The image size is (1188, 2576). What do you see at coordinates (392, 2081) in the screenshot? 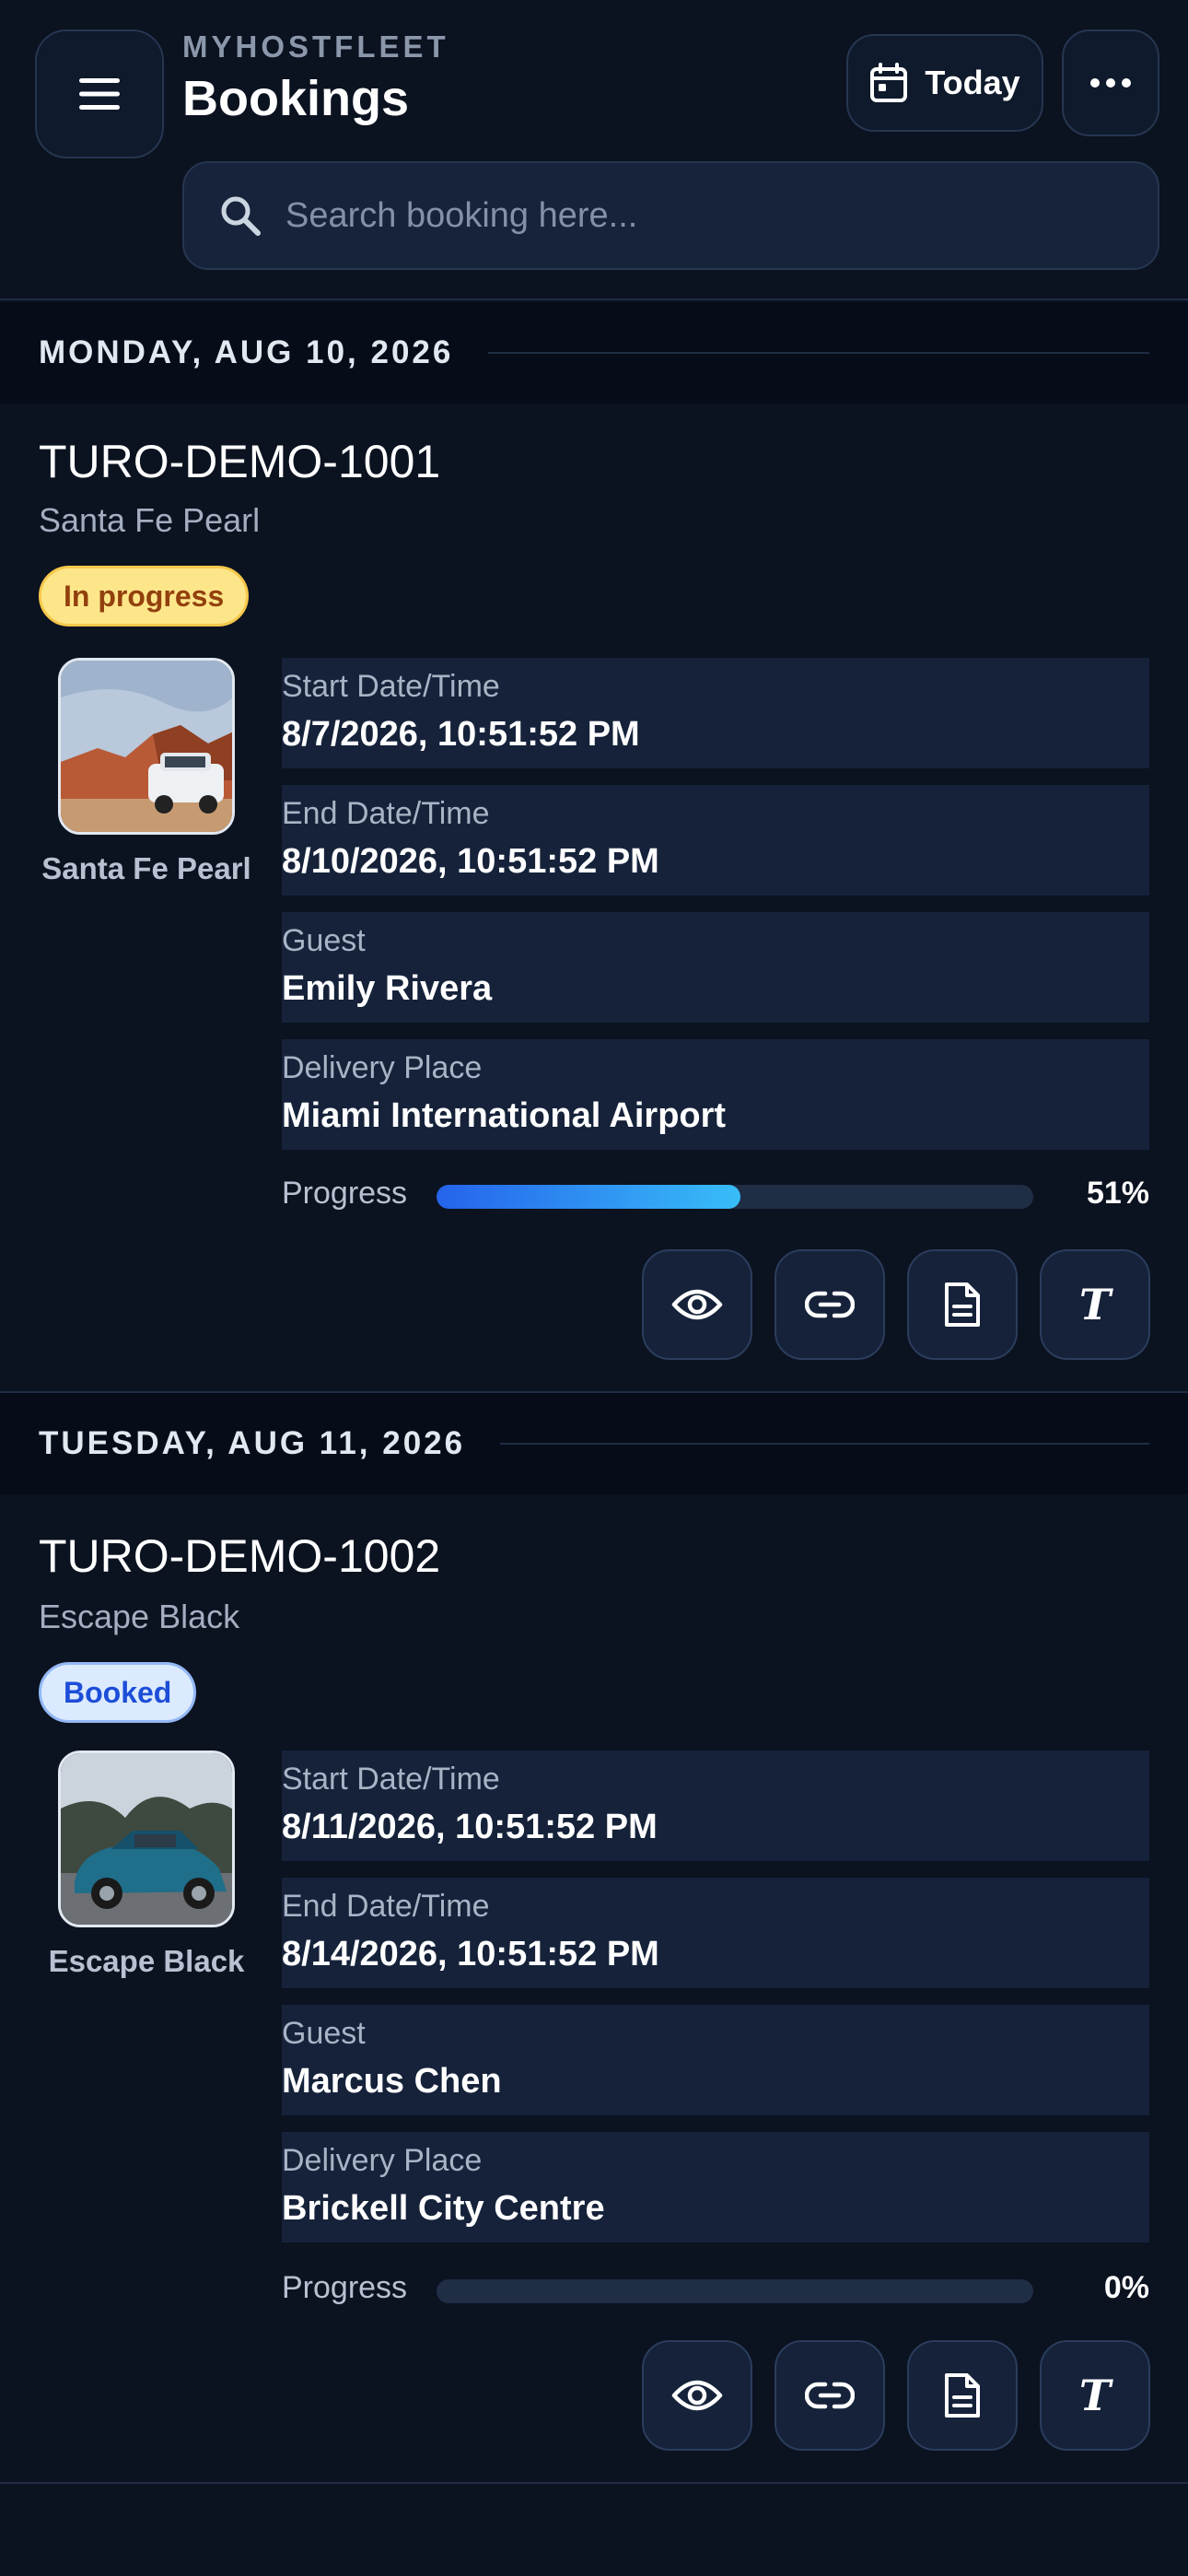
I see `field-value: Marcus Chen` at bounding box center [392, 2081].